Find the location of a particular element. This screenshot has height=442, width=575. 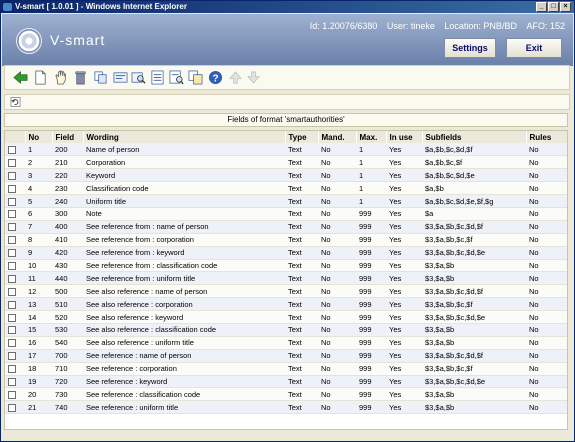

search-list-icon is located at coordinates (176, 77).